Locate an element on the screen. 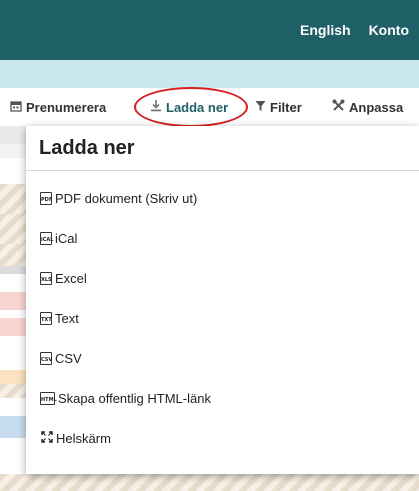  fullscreen-item: Helskärm is located at coordinates (75, 438).